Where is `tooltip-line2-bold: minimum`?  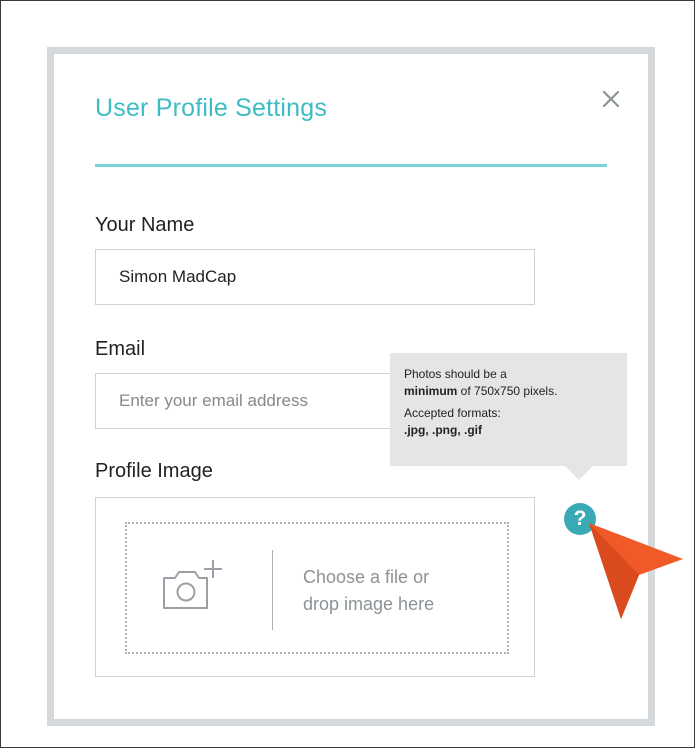
tooltip-line2-bold: minimum is located at coordinates (431, 391).